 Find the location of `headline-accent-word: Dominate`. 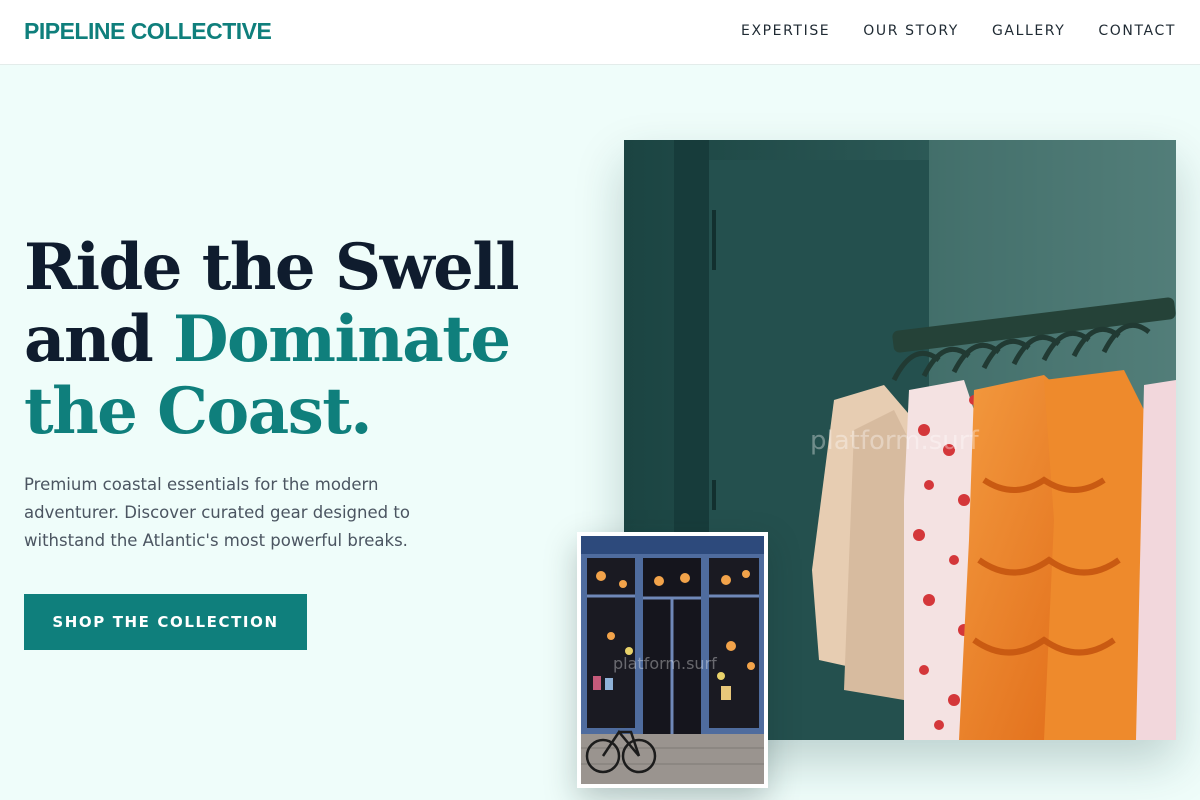

headline-accent-word: Dominate is located at coordinates (342, 339).